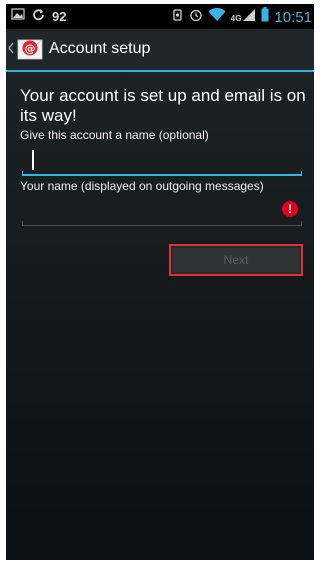 Image resolution: width=320 pixels, height=564 pixels. What do you see at coordinates (196, 17) in the screenshot?
I see `alarm-icon` at bounding box center [196, 17].